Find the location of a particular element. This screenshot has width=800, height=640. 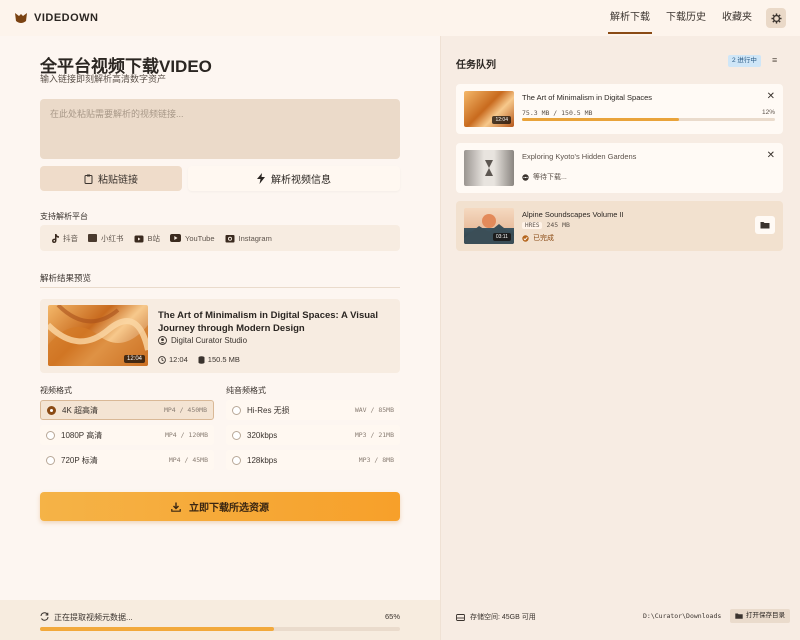

platform-list: 抖音 小红书 B站 YouTube Instagram is located at coordinates (220, 238).